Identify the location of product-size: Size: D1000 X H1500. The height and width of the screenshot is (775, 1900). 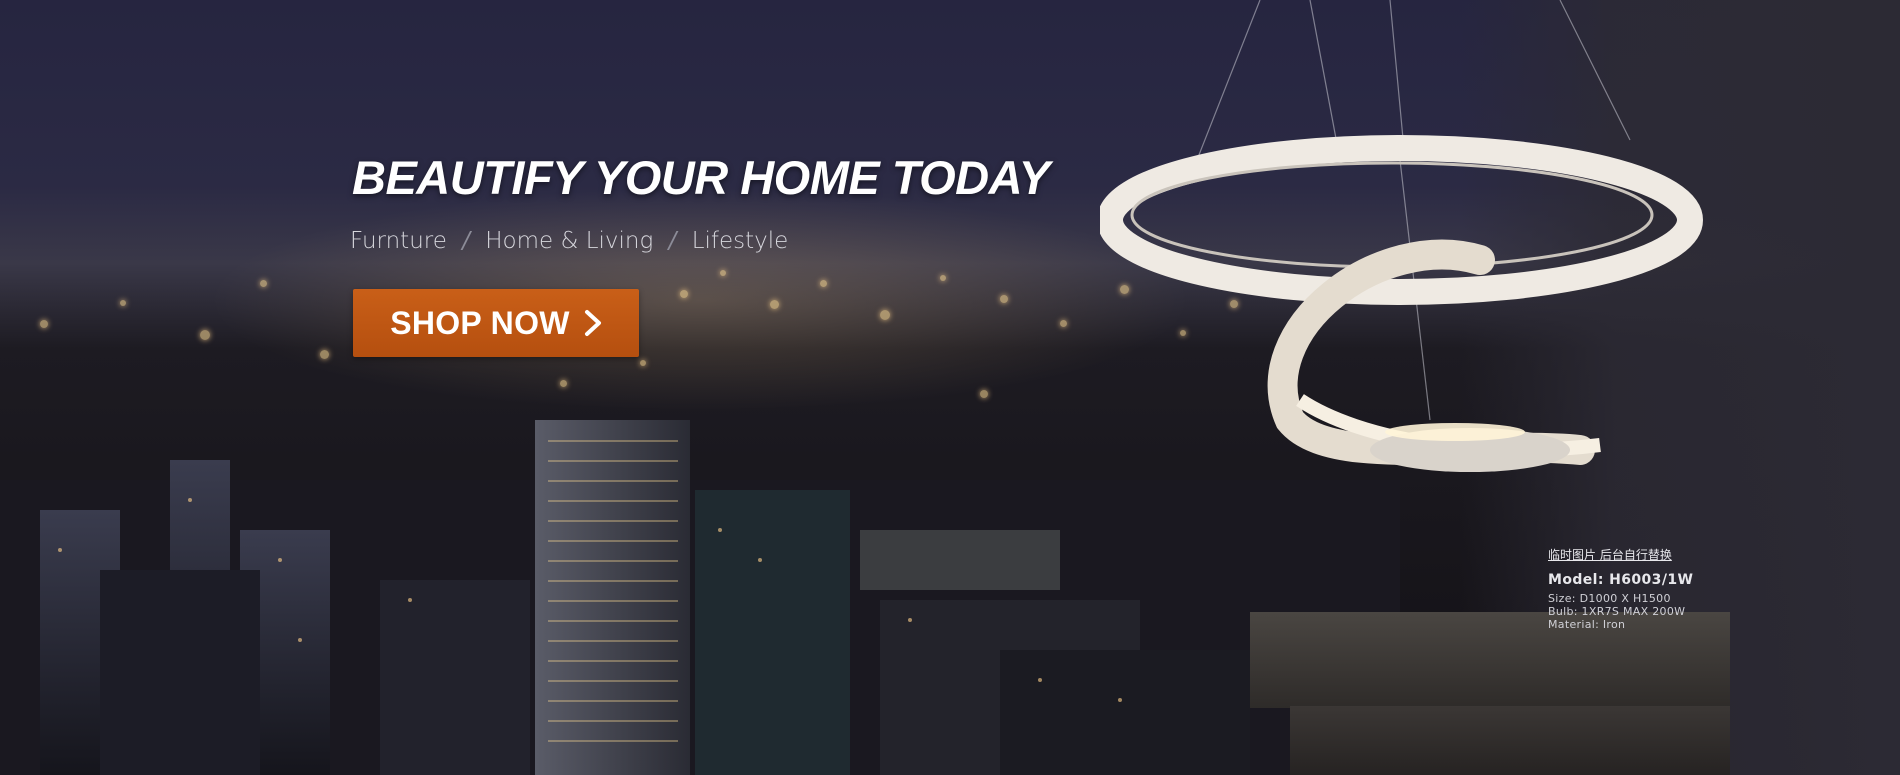
(1609, 598).